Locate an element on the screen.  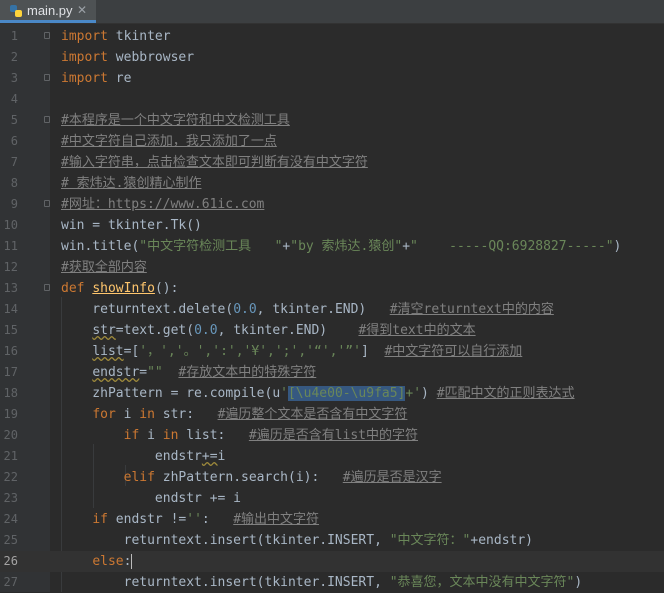
line-number: 7 is located at coordinates (14, 162).